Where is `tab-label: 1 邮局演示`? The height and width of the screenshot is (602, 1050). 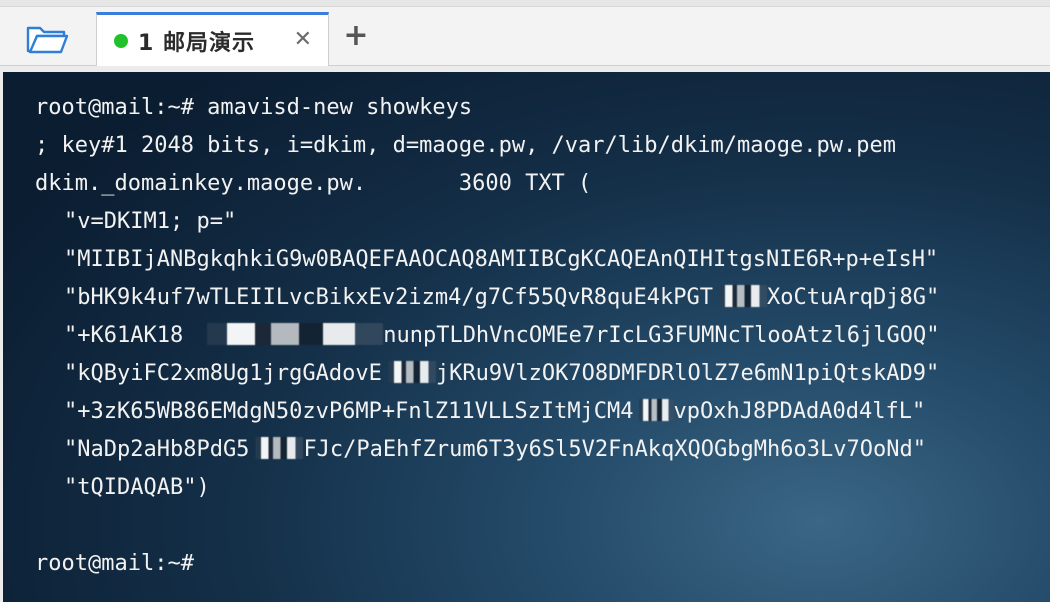
tab-label: 1 邮局演示 is located at coordinates (196, 41).